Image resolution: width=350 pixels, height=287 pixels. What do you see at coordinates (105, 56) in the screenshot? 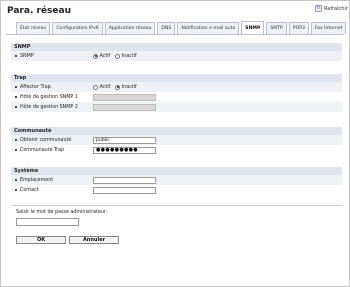
I see `snmp-actif-label: Actif` at bounding box center [105, 56].